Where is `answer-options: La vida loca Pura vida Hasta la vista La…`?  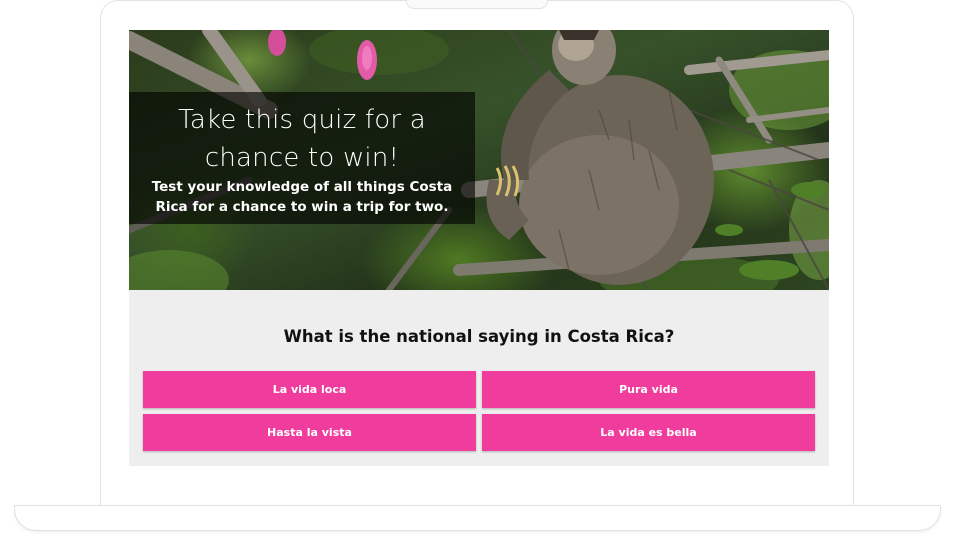
answer-options: La vida loca Pura vida Hasta la vista La… is located at coordinates (479, 411).